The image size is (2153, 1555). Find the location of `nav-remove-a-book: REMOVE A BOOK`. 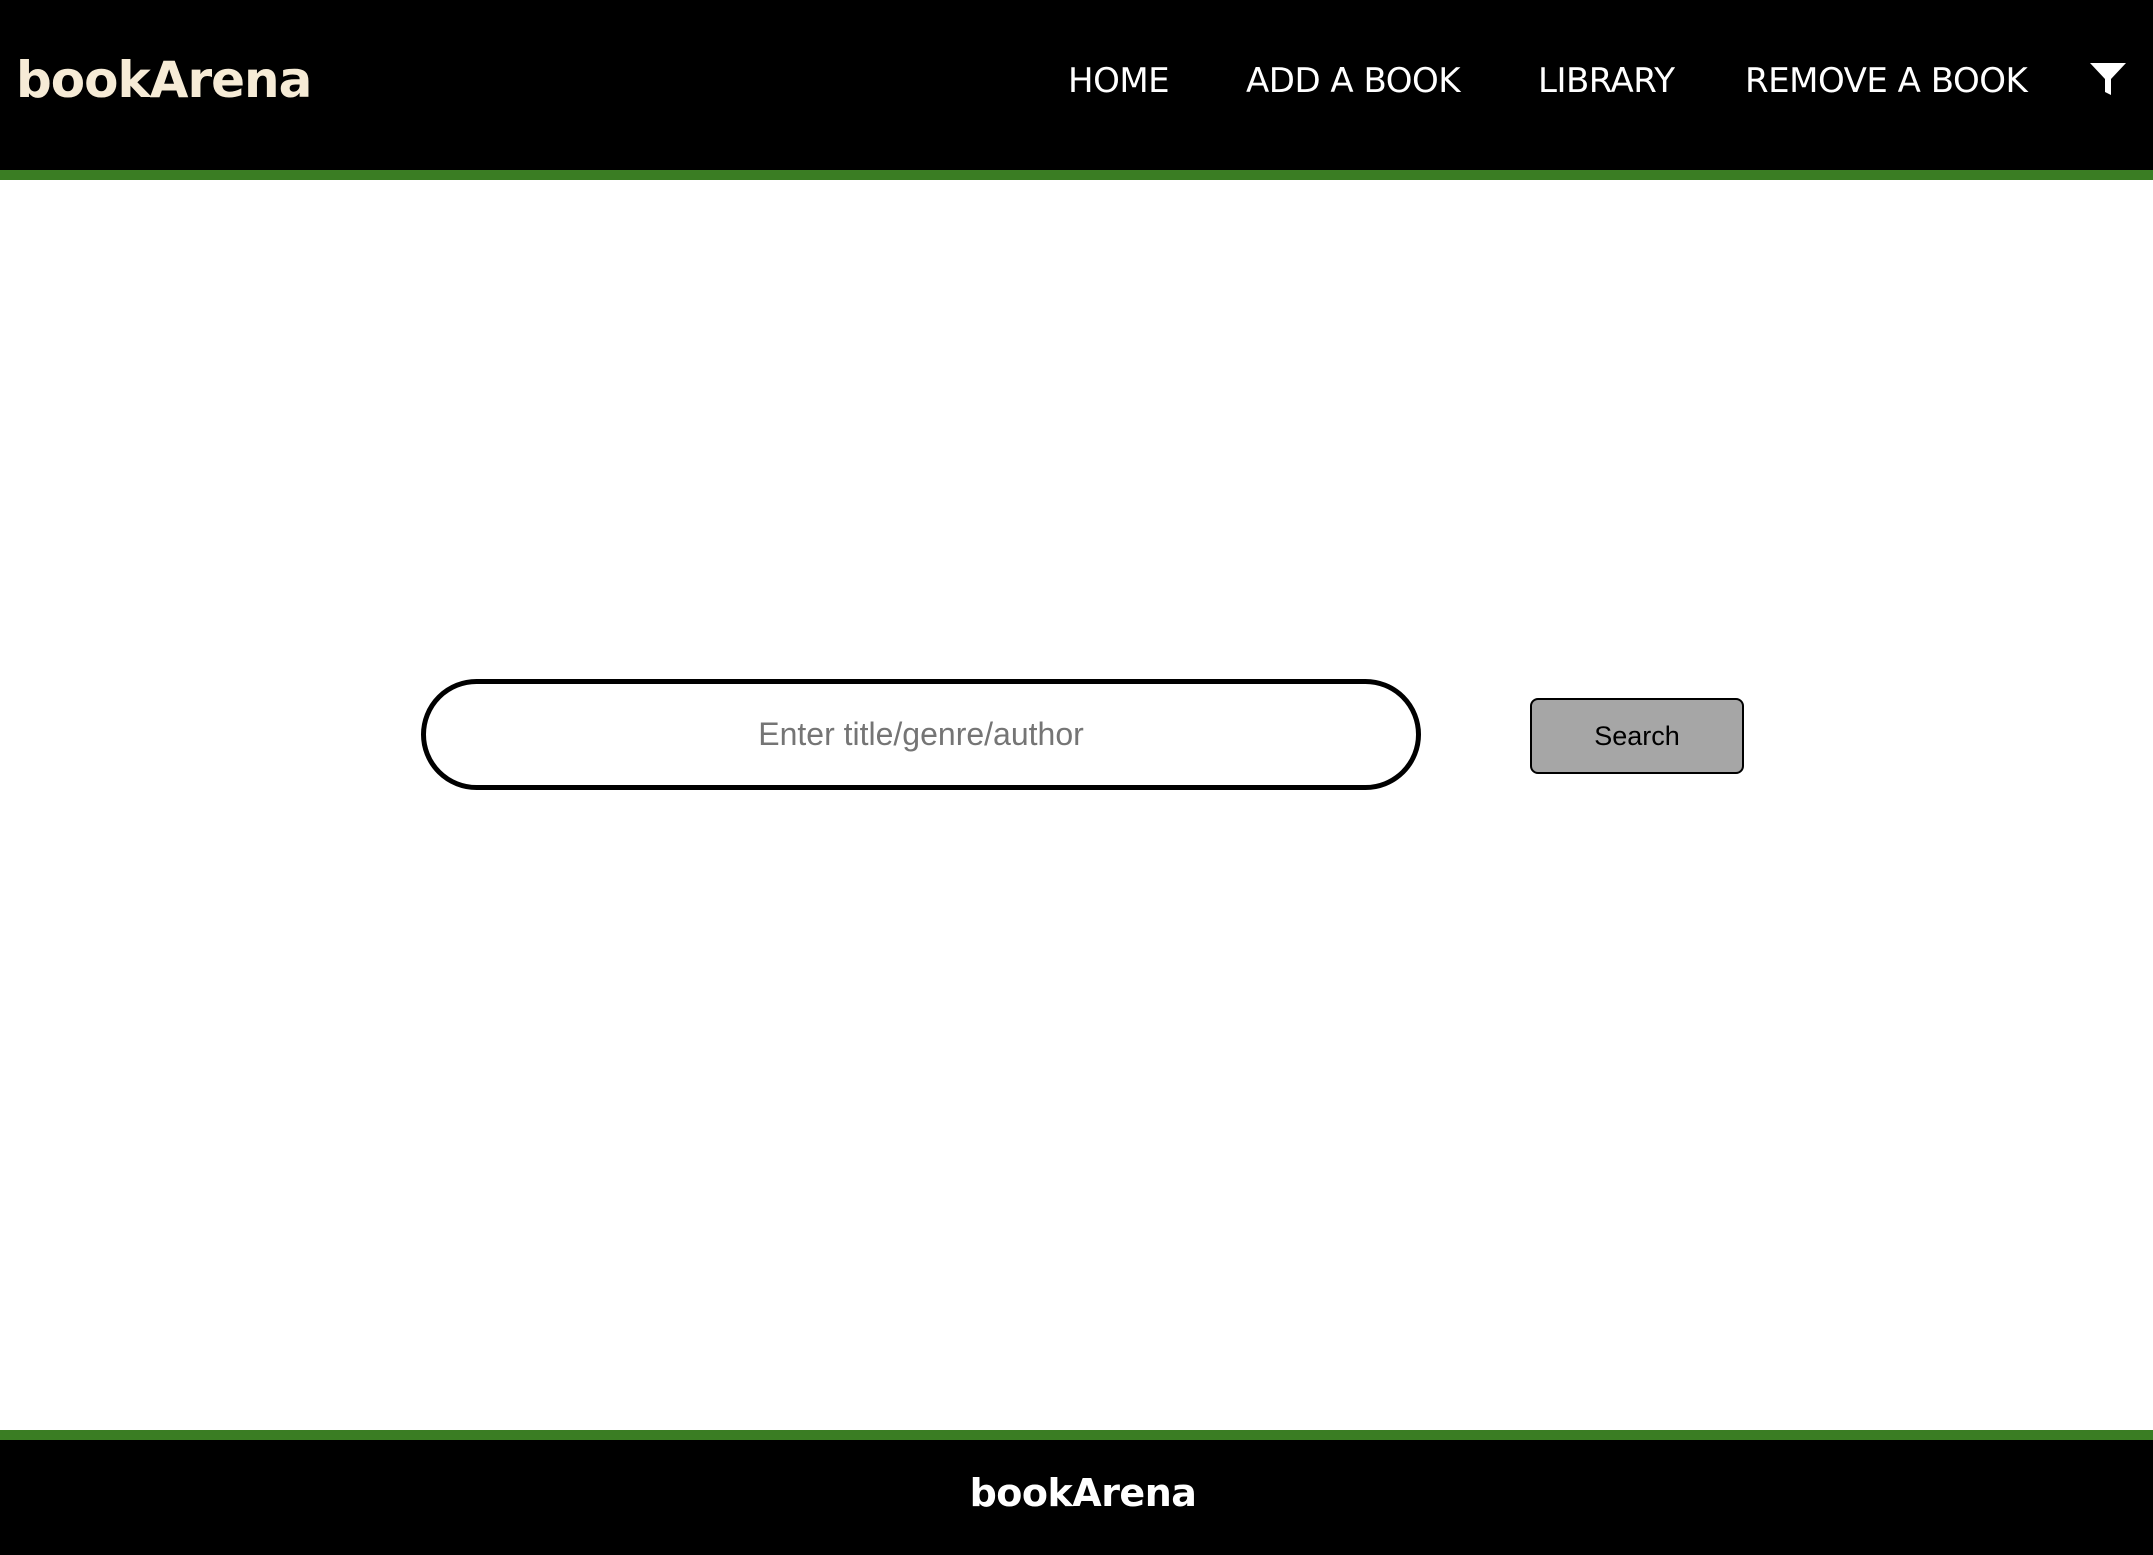

nav-remove-a-book: REMOVE A BOOK is located at coordinates (1886, 81).